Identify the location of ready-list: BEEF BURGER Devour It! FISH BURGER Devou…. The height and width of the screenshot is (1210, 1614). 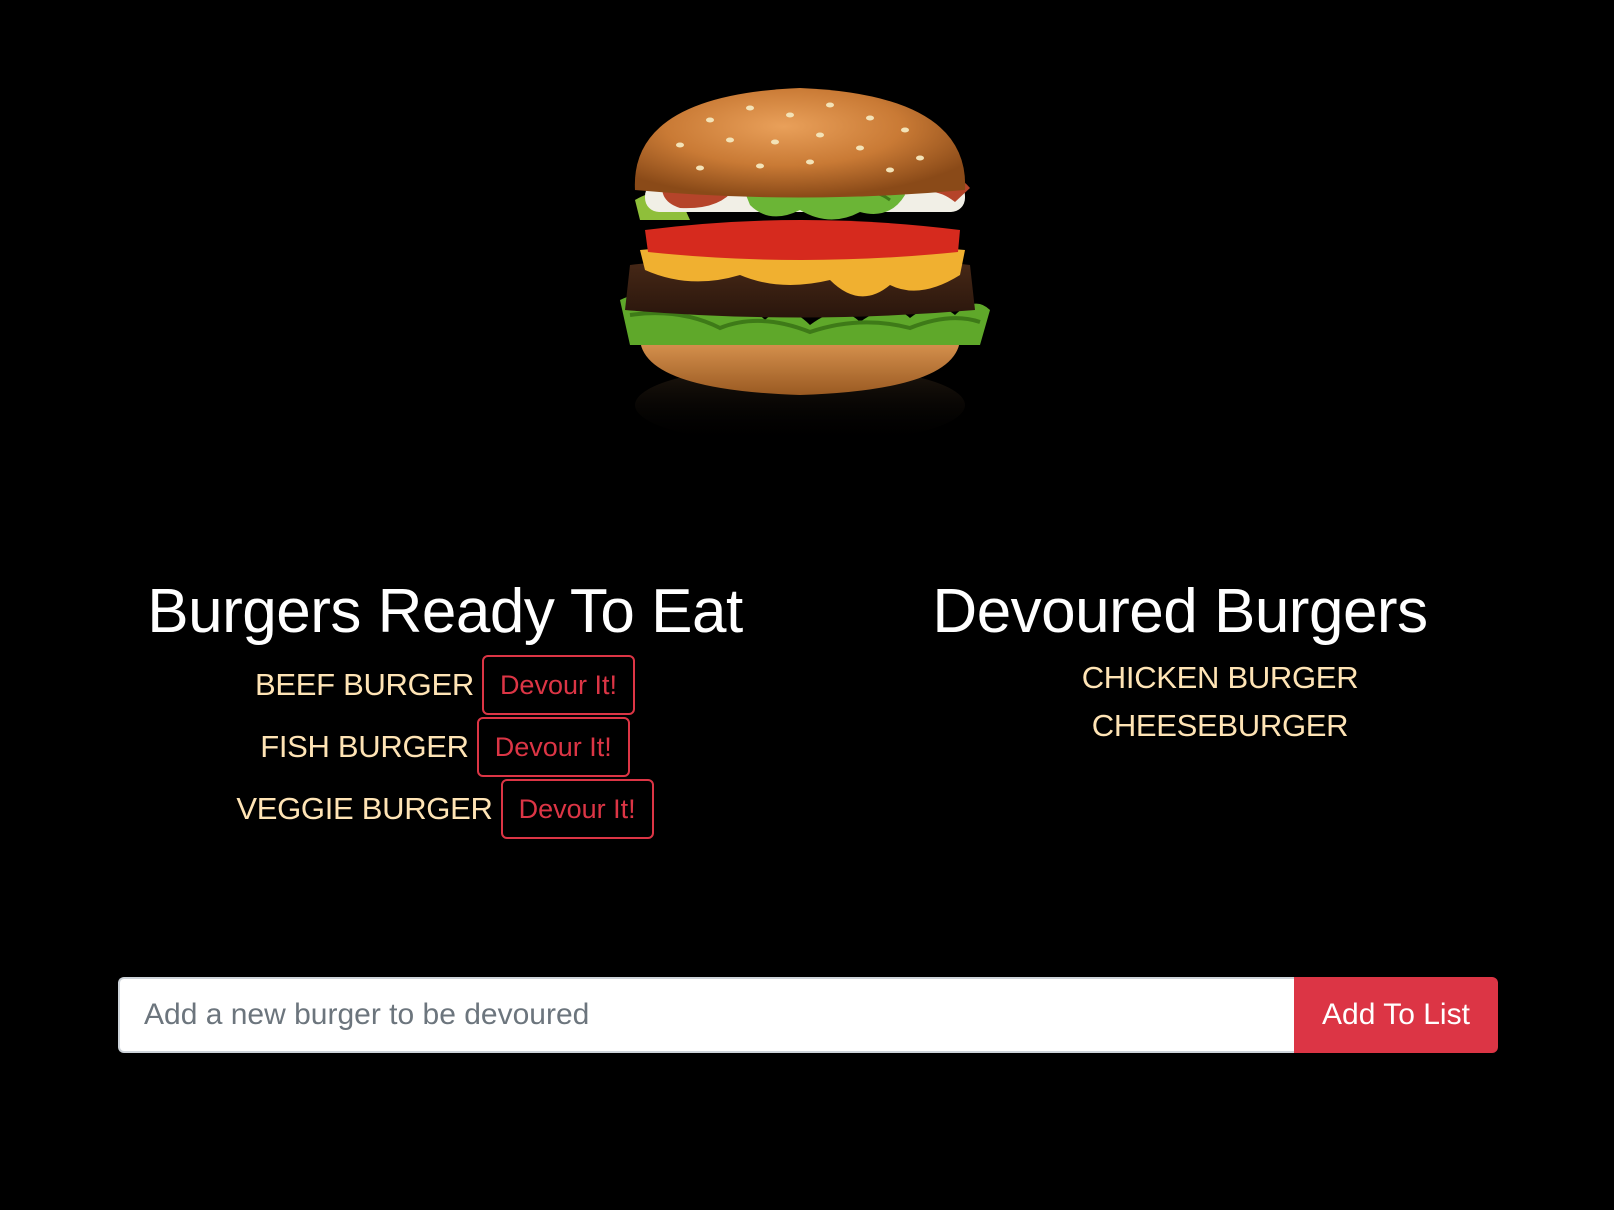
(445, 747).